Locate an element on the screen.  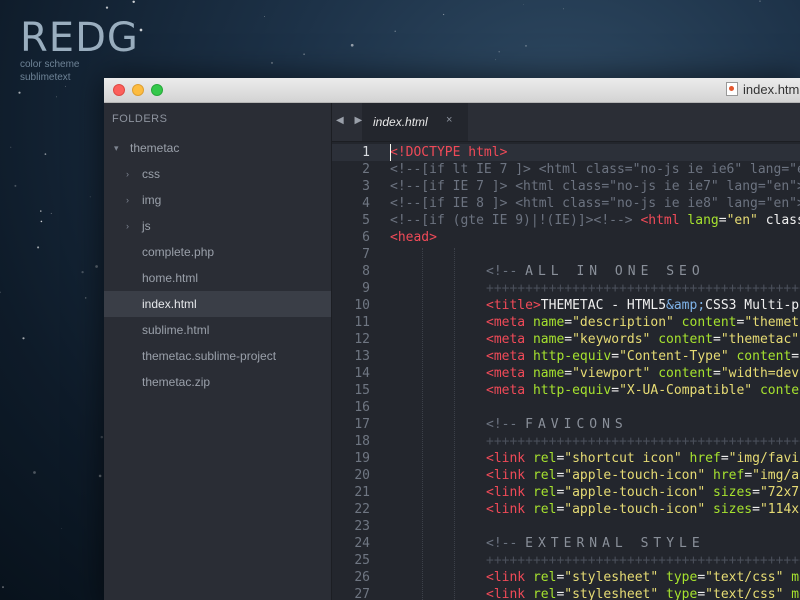
sidebar-item-themetac-sublime-project: themetac.sublime-project is located at coordinates (217, 356).